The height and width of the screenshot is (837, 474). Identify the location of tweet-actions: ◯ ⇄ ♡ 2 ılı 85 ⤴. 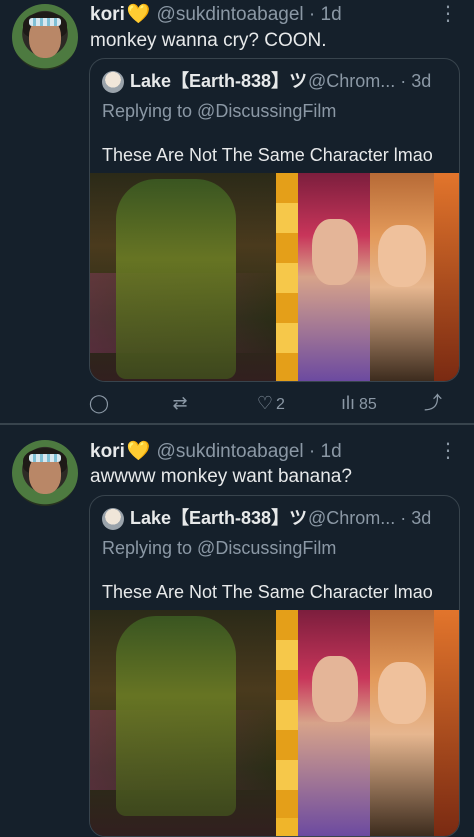
(272, 403).